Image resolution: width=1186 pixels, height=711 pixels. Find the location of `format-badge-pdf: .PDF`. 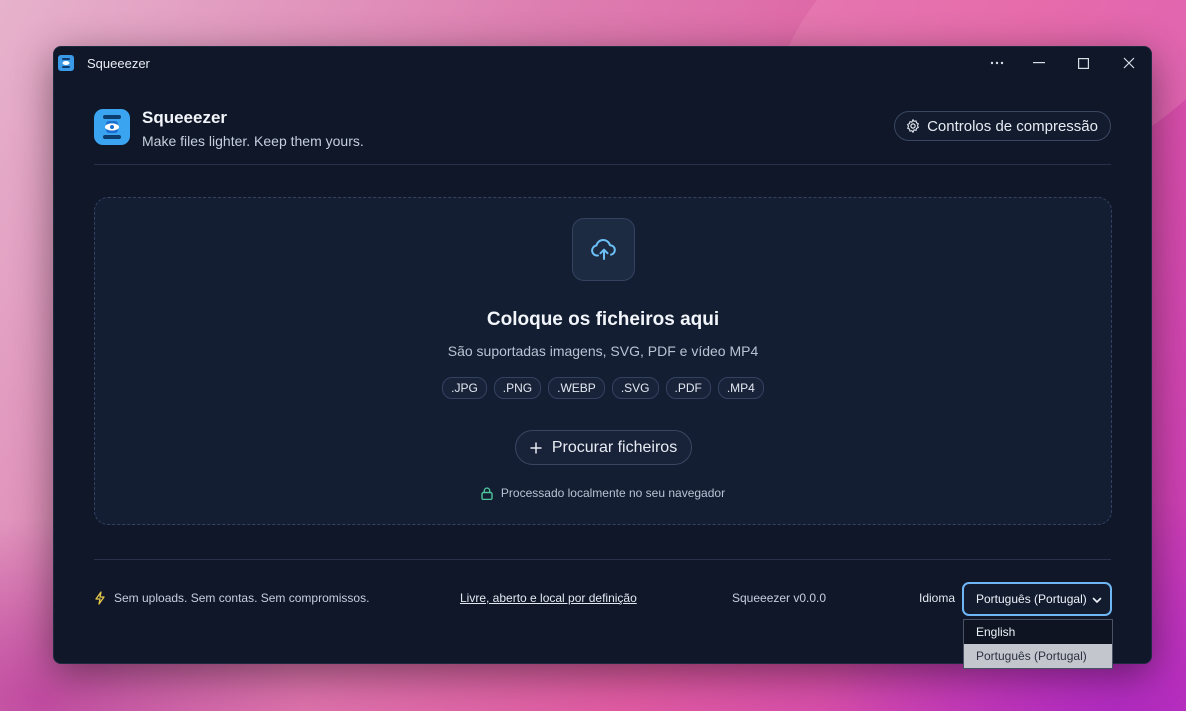

format-badge-pdf: .PDF is located at coordinates (688, 388).